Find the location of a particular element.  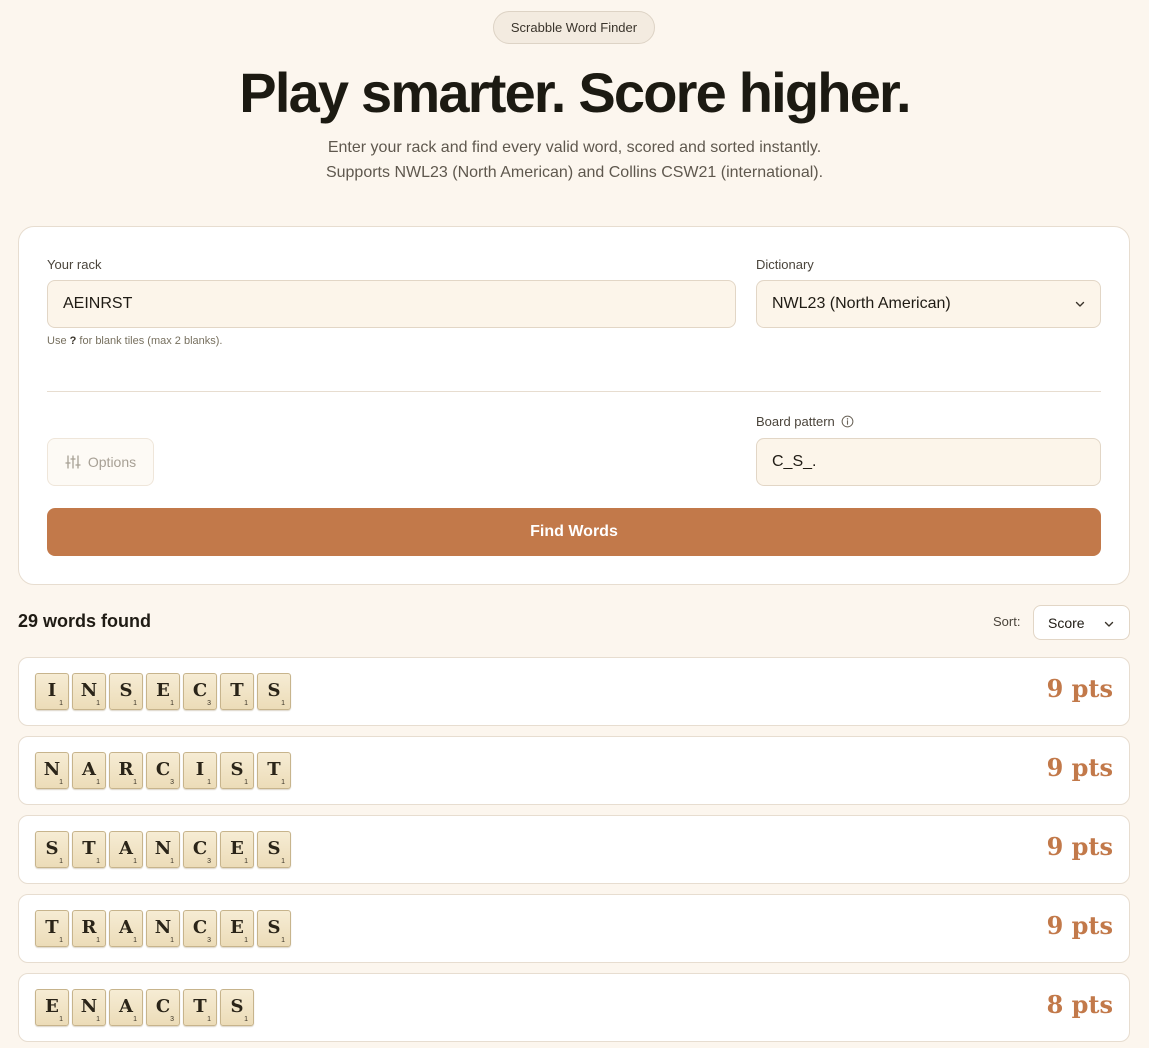

dictionary-select: NWL23 (North American) is located at coordinates (928, 304).